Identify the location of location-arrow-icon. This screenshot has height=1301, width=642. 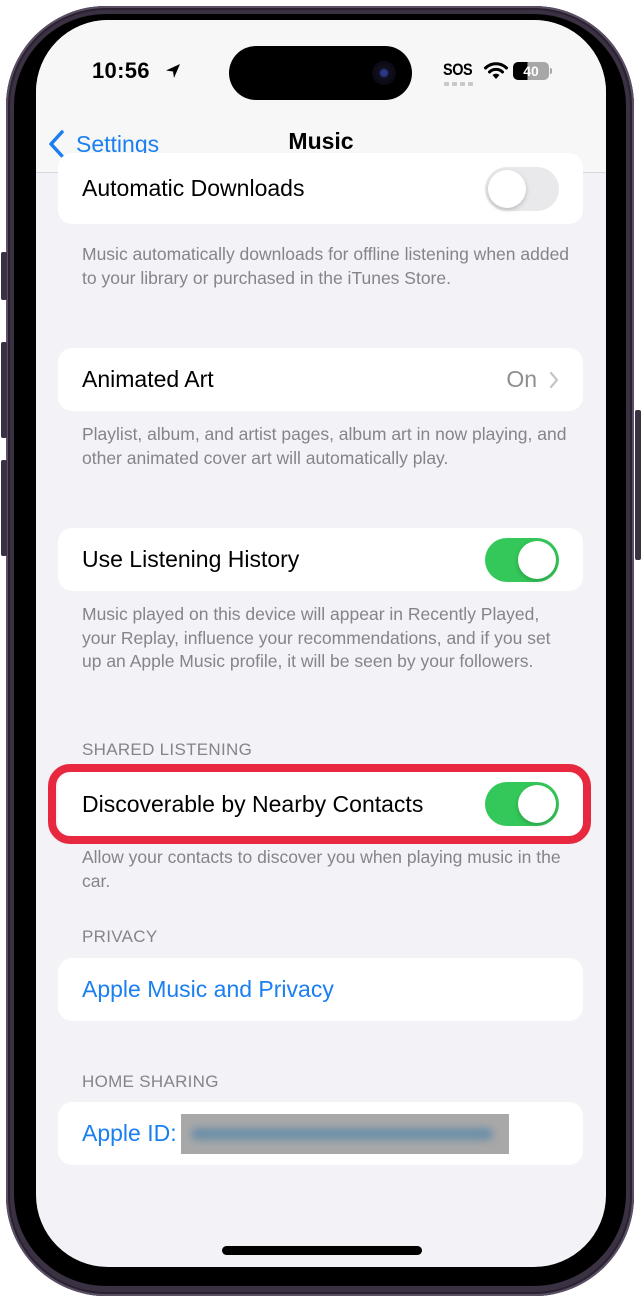
(173, 71).